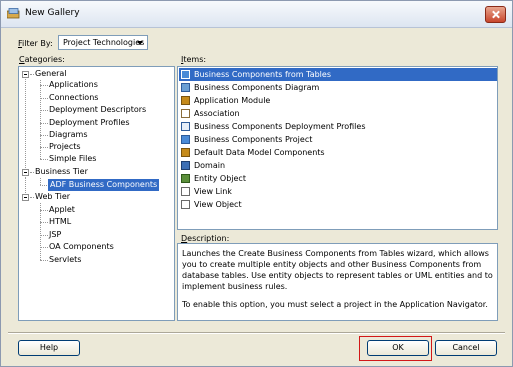 The height and width of the screenshot is (367, 513). Describe the element at coordinates (338, 126) in the screenshot. I see `list-item-business-components-deployment-profiles: Business Components Deployment Profiles` at that location.